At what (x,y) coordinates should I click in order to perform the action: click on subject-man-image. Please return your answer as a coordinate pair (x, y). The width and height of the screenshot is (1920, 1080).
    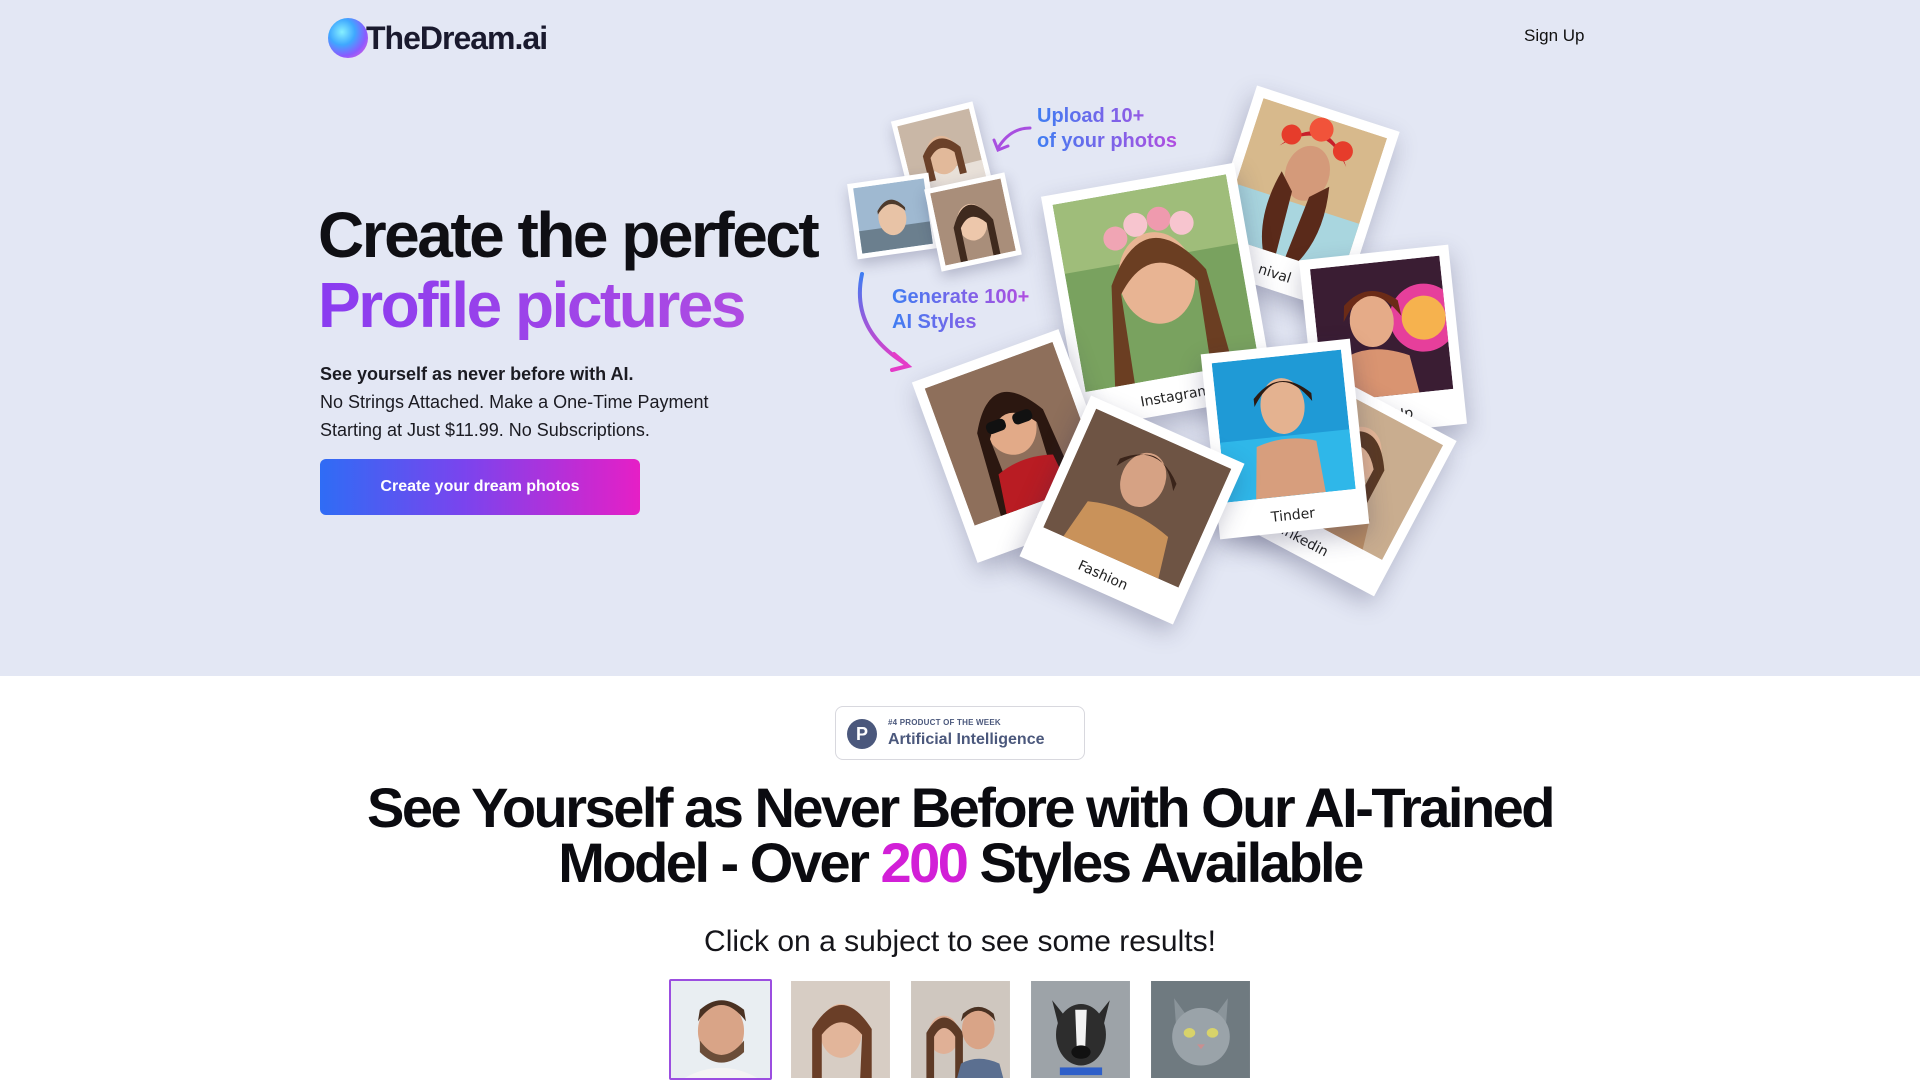
    Looking at the image, I should click on (720, 1029).